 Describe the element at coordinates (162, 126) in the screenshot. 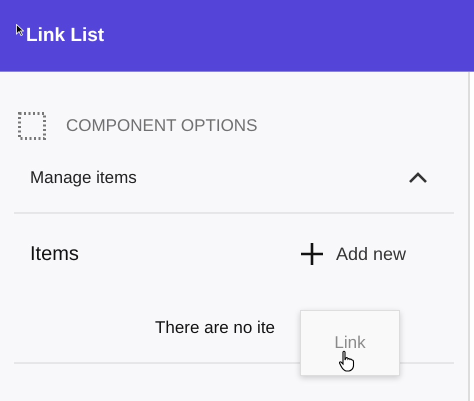

I see `section-heading: COMPONENT OPTIONS` at that location.